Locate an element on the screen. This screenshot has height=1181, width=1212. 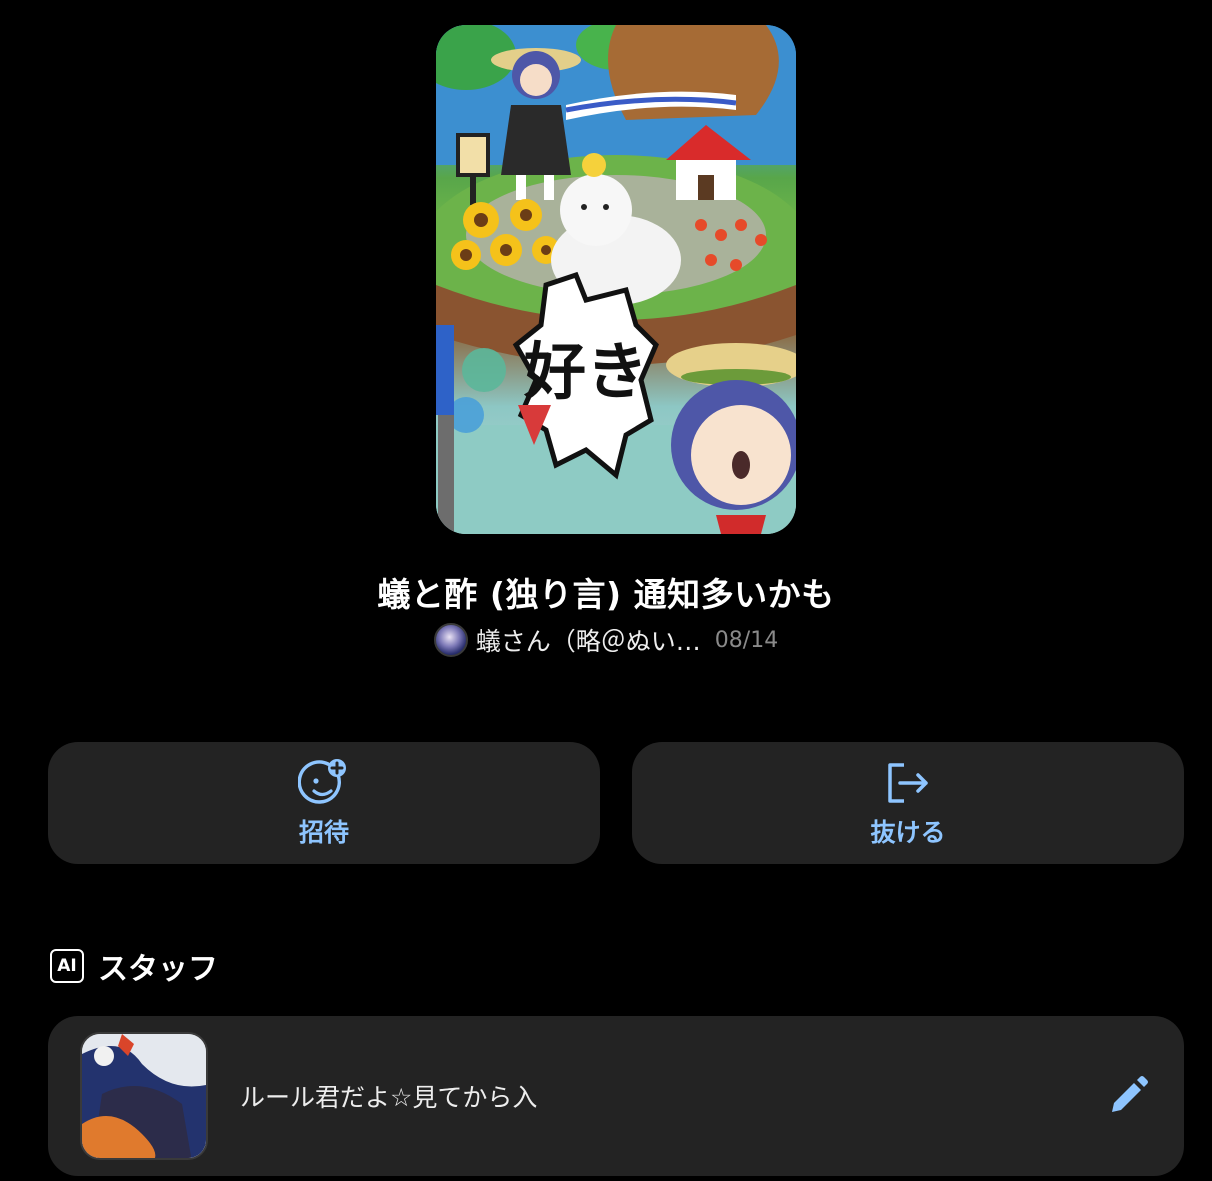
staff-card: ルール君だよ☆見てから入 is located at coordinates (616, 1096).